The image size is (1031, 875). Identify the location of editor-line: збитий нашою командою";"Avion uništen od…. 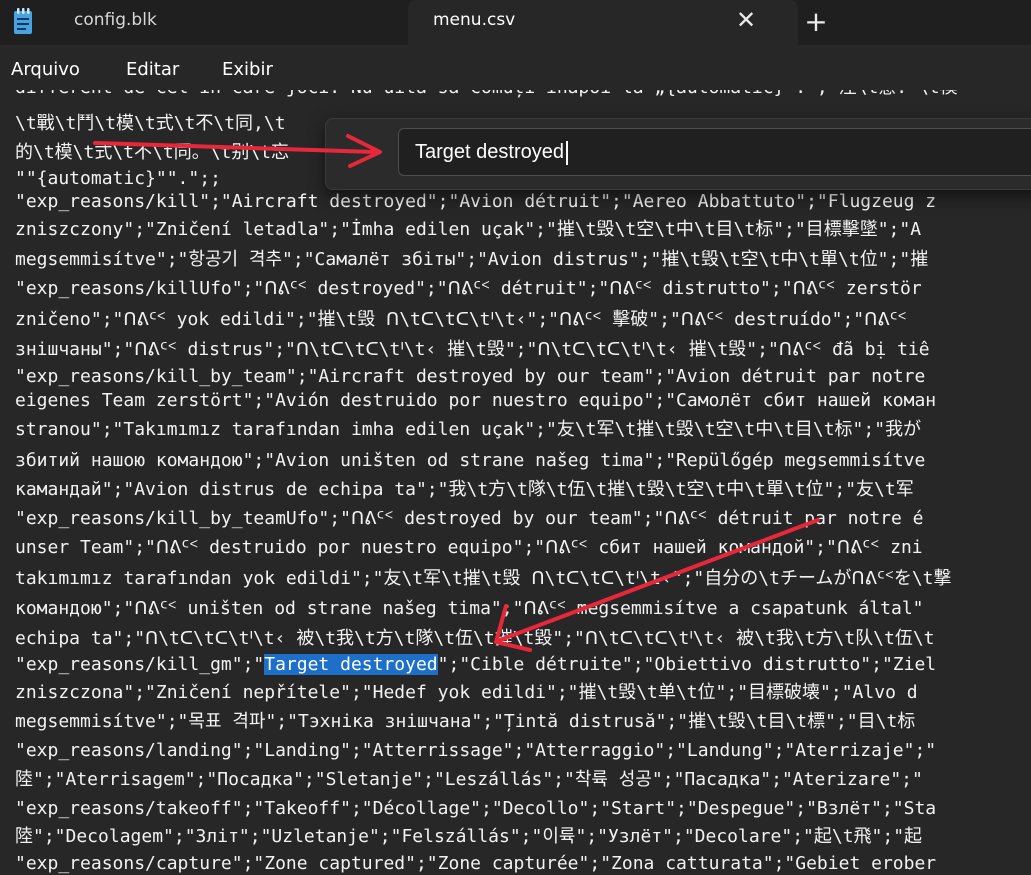
(470, 460).